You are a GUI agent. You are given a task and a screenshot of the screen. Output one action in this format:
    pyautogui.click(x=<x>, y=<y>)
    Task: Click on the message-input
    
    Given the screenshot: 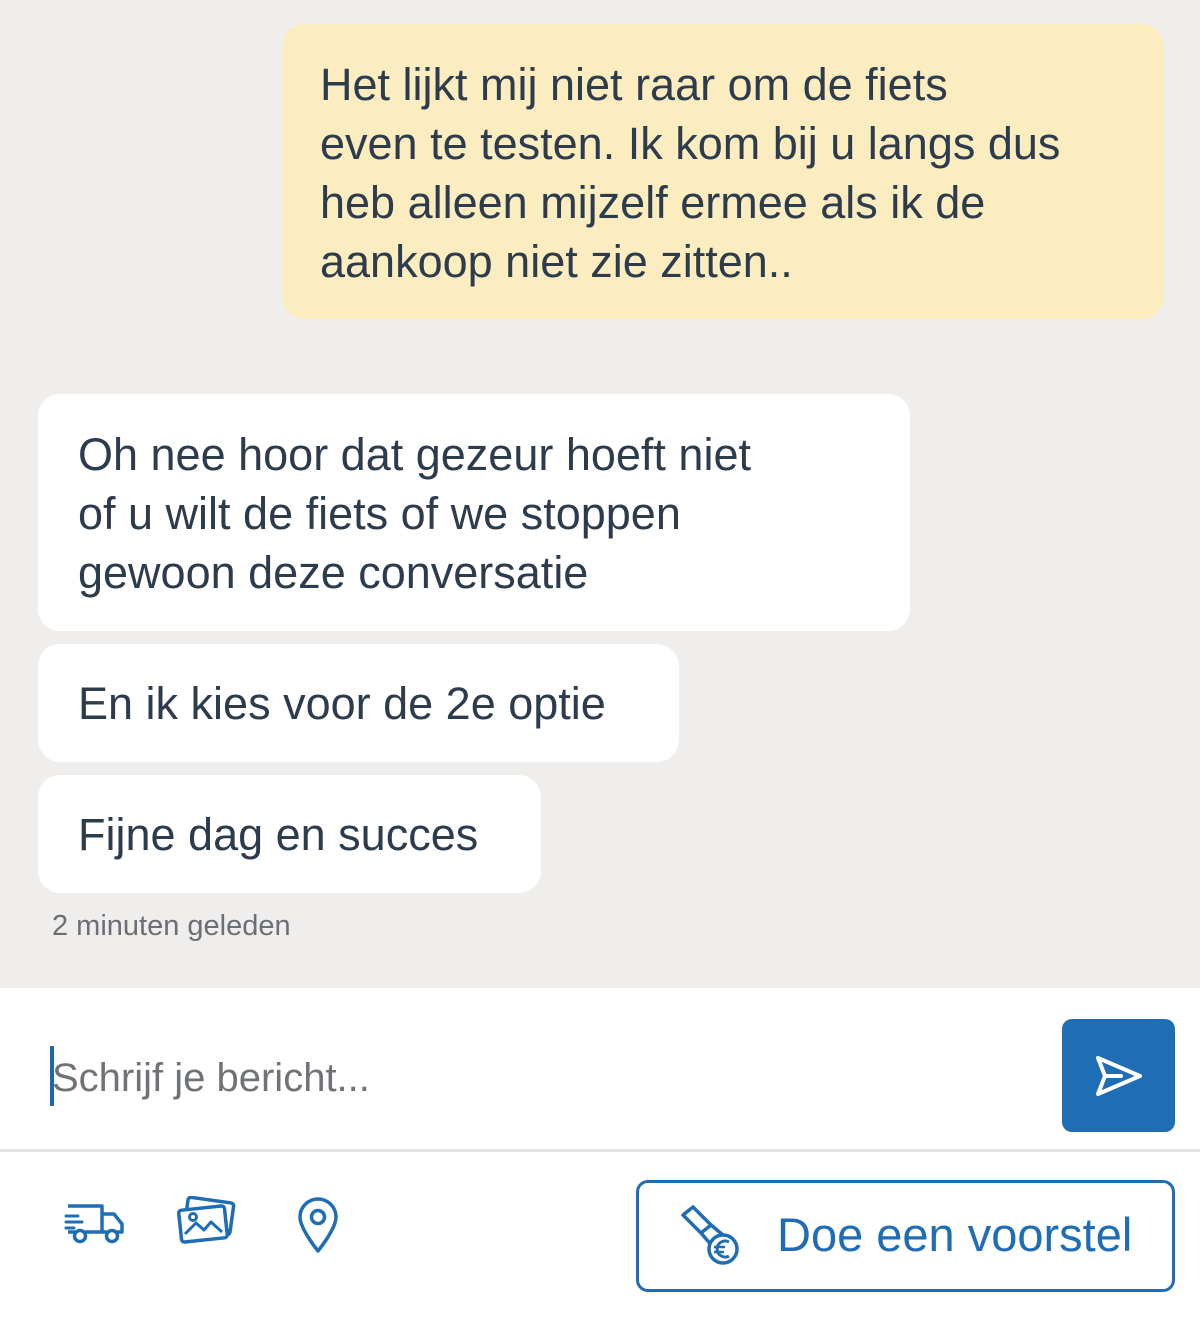 What is the action you would take?
    pyautogui.click(x=542, y=1078)
    